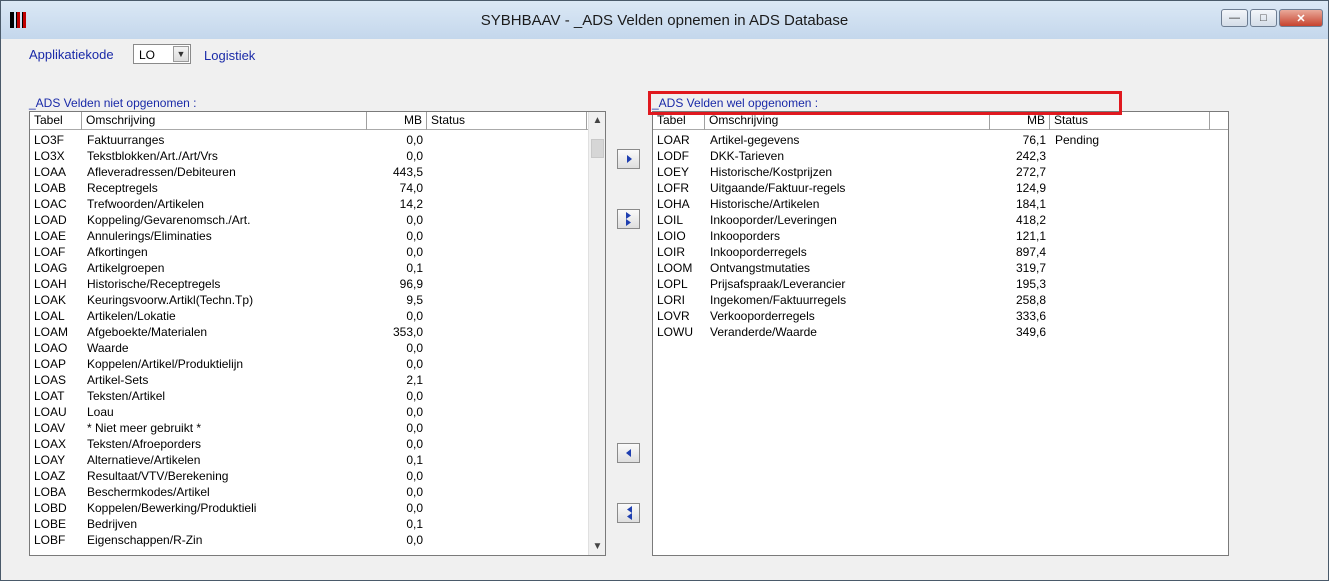 The width and height of the screenshot is (1329, 581). What do you see at coordinates (145, 204) in the screenshot?
I see `row-omschrijving: Trefwoorden/Artikelen` at bounding box center [145, 204].